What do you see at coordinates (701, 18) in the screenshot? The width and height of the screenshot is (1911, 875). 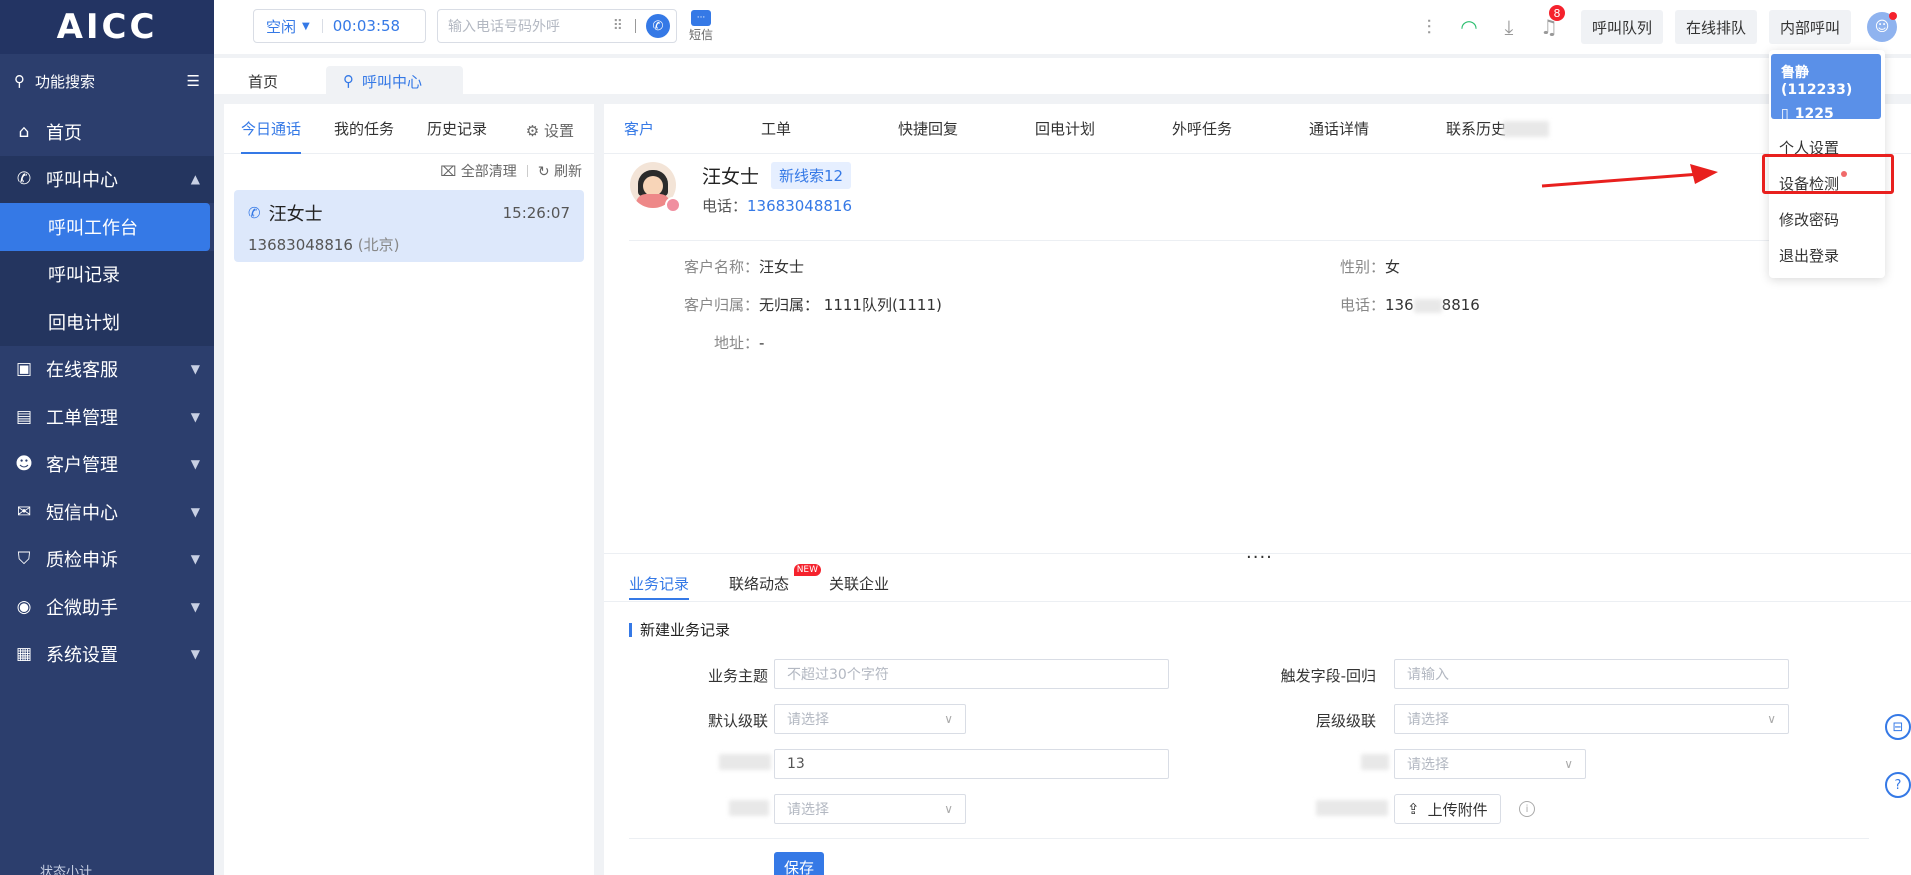 I see `sms-icon: ···` at bounding box center [701, 18].